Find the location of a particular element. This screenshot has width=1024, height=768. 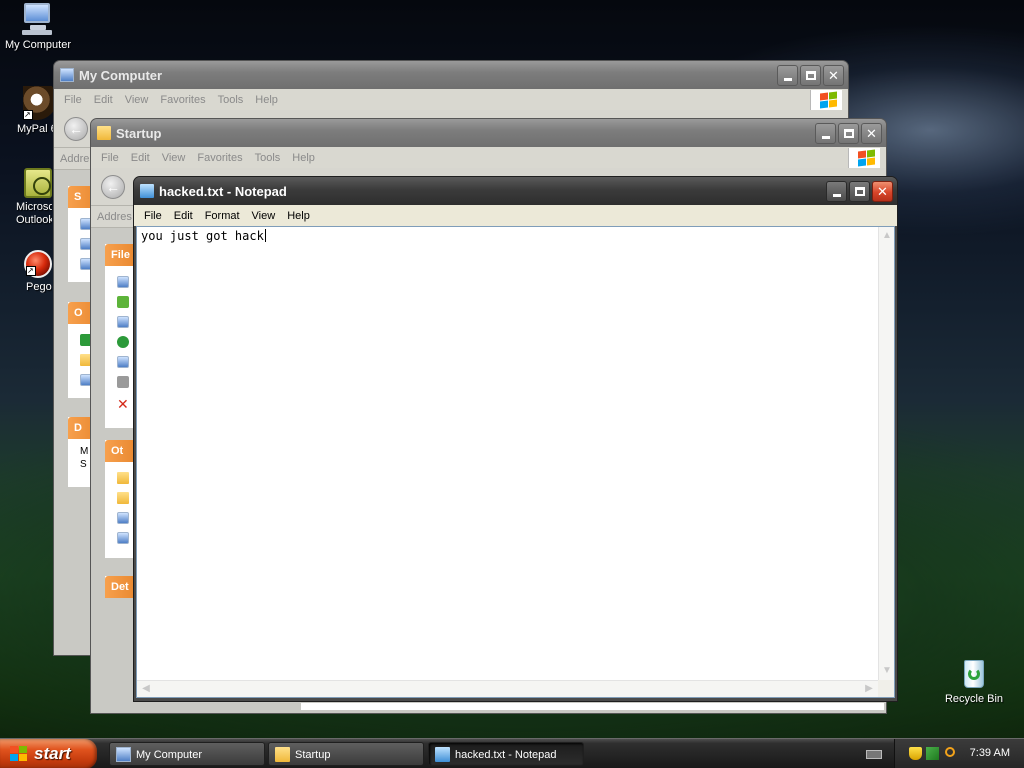

document-text: you just got hack is located at coordinates (202, 236).